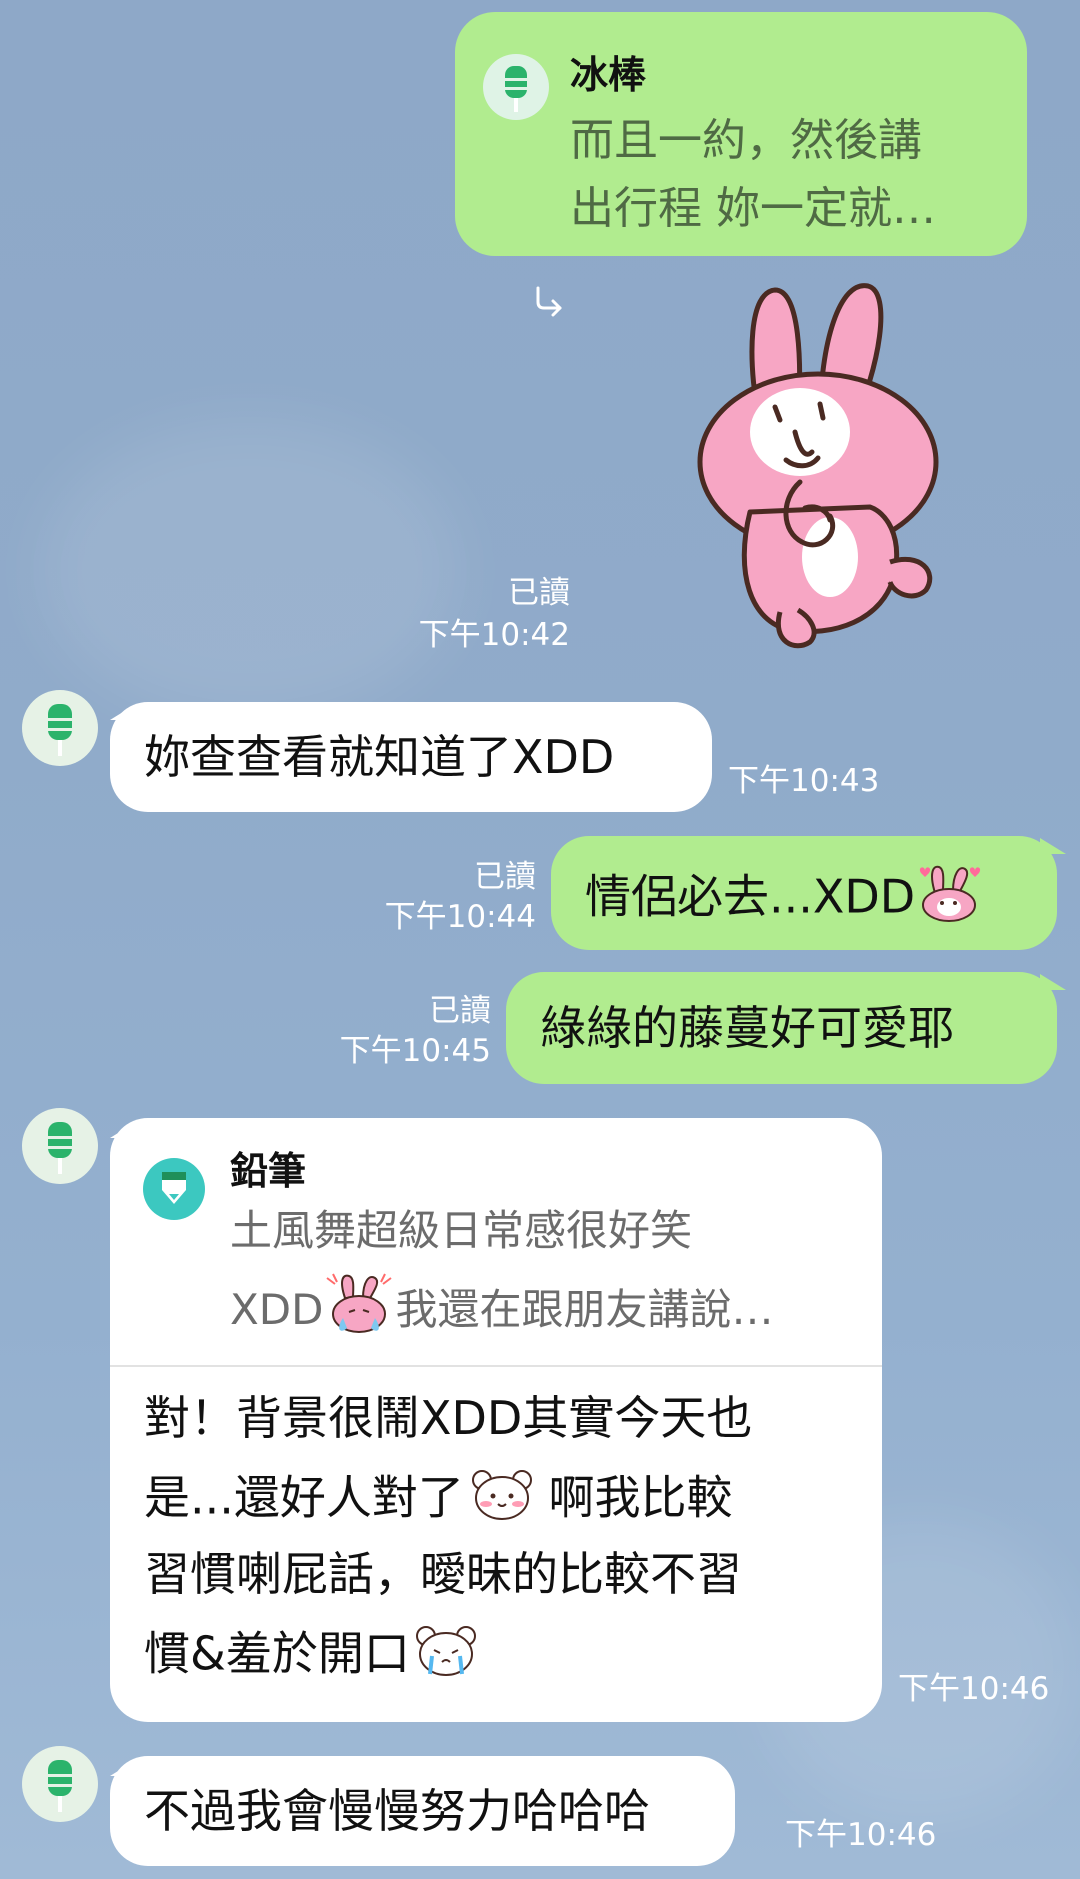 The width and height of the screenshot is (1080, 1879). What do you see at coordinates (448, 1418) in the screenshot?
I see `message-text-line-1: 對！背景很鬧XDD其實今天也` at bounding box center [448, 1418].